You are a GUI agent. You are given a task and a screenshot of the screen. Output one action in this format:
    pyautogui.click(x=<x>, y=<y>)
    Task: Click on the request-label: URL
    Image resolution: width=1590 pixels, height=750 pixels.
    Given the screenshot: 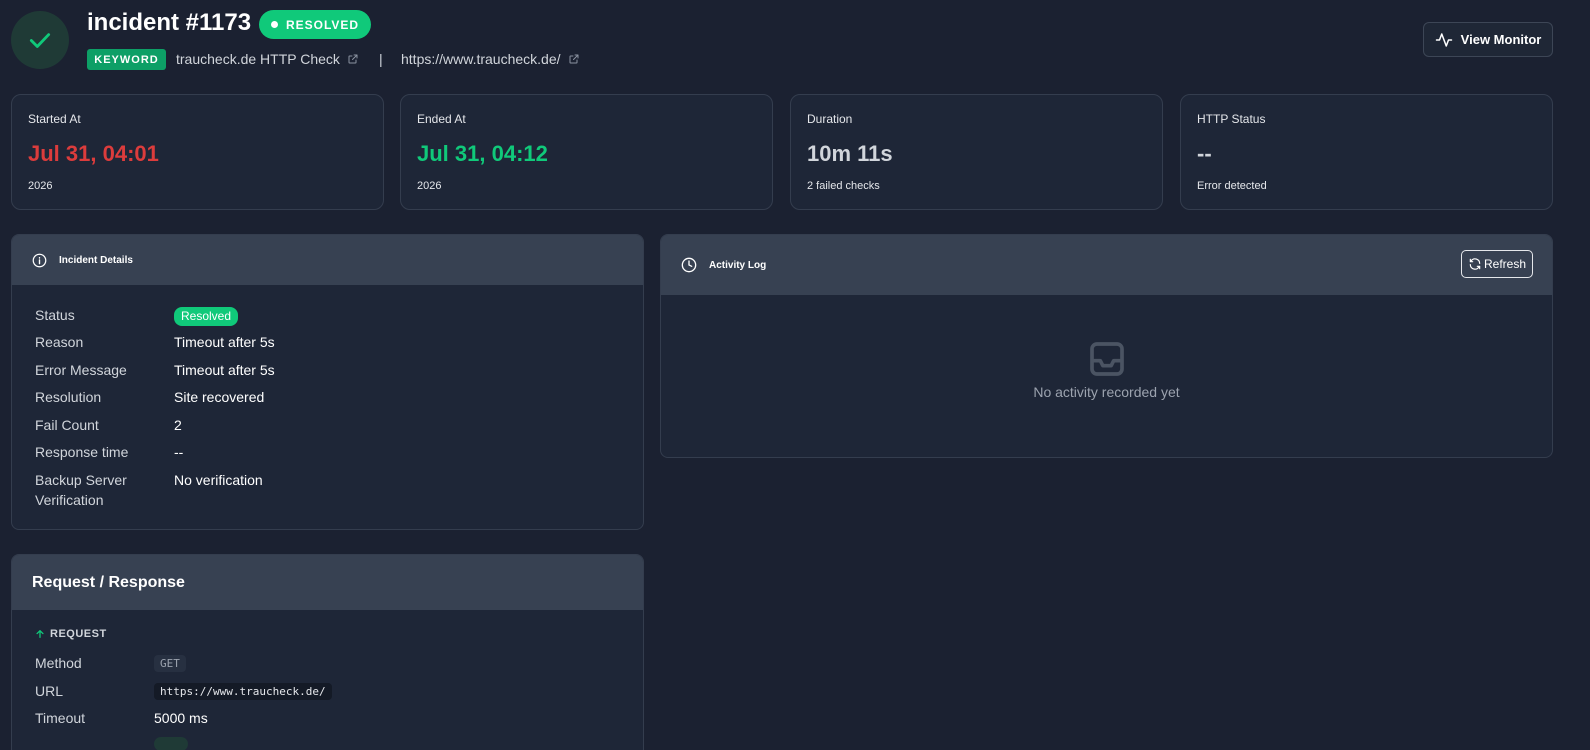 What is the action you would take?
    pyautogui.click(x=49, y=691)
    